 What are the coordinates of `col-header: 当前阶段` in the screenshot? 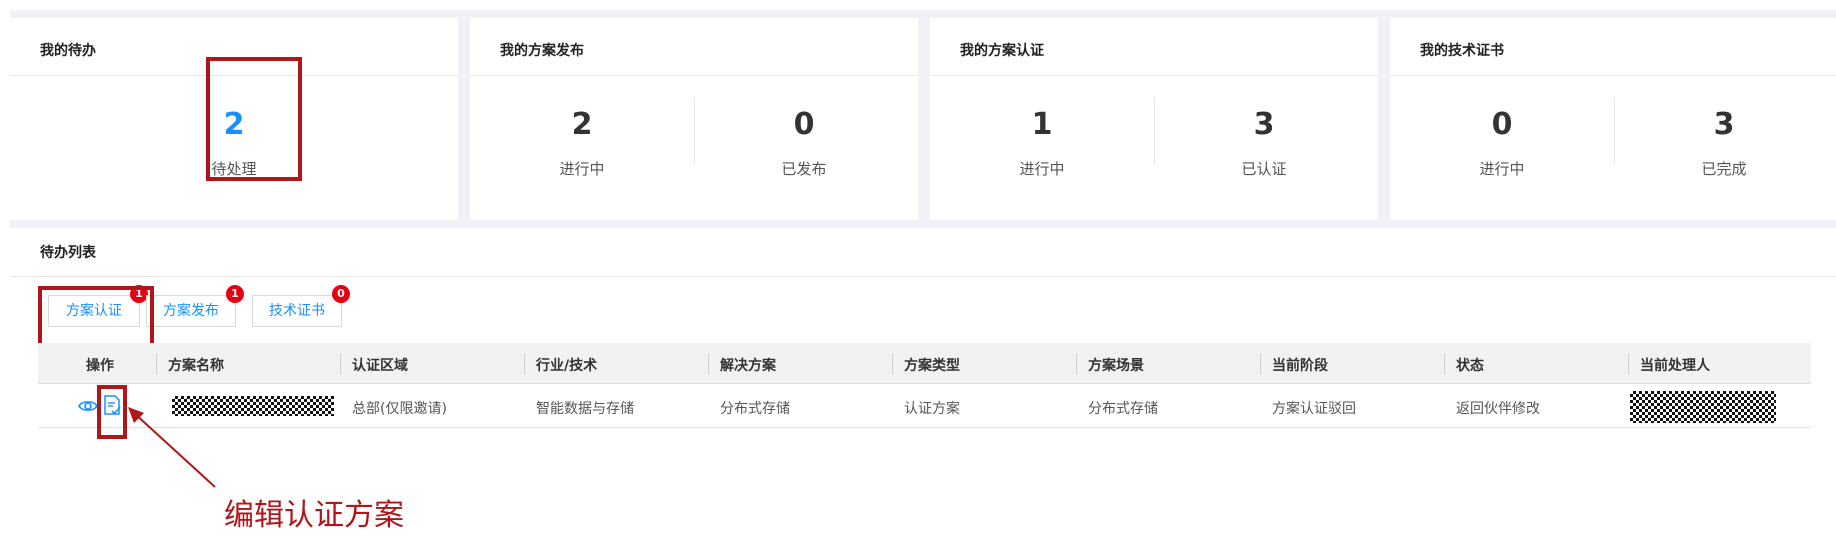 It's located at (1300, 366).